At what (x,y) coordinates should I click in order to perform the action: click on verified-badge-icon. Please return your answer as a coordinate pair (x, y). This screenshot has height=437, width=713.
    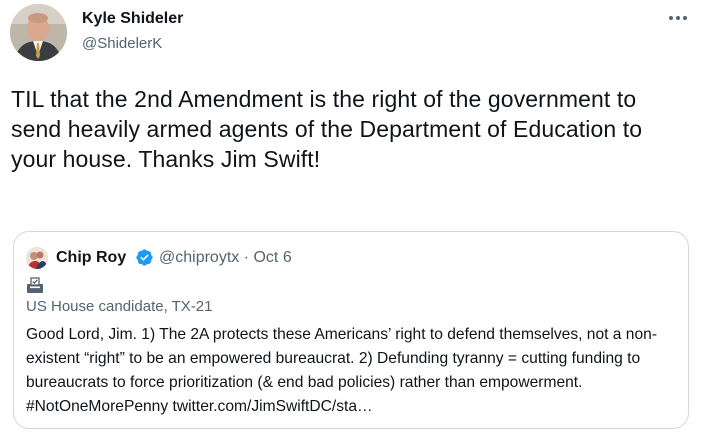
    Looking at the image, I should click on (144, 257).